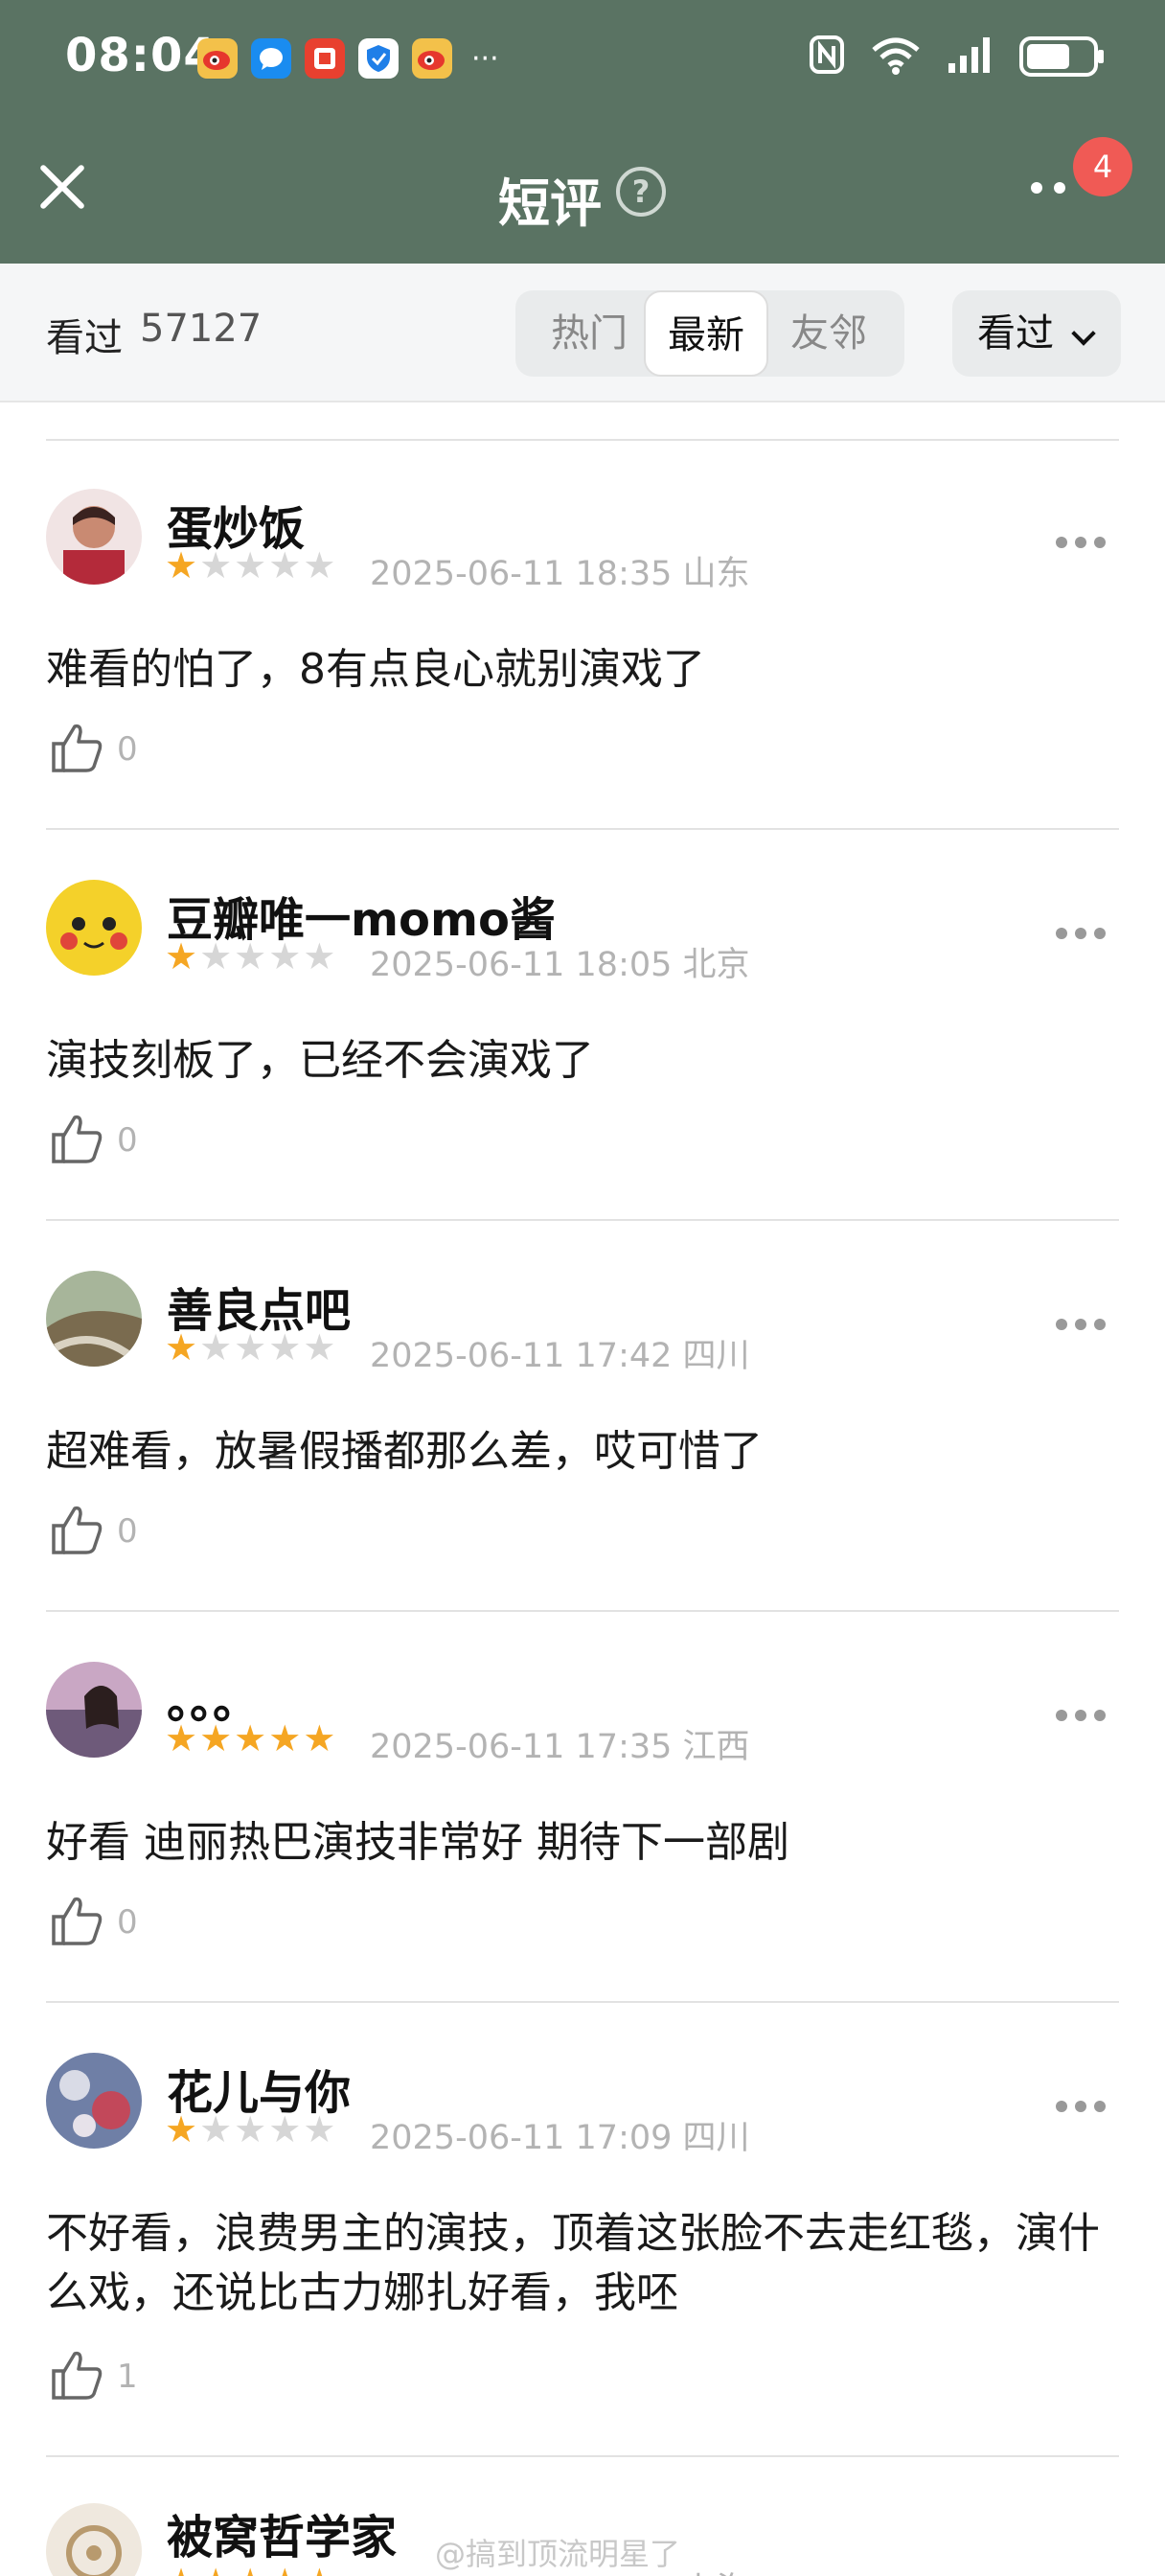  I want to click on system-icons, so click(956, 56).